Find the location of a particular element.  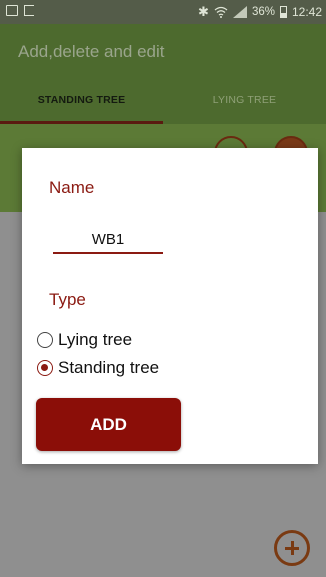

radio-lying-tree: Lying tree is located at coordinates (84, 340).